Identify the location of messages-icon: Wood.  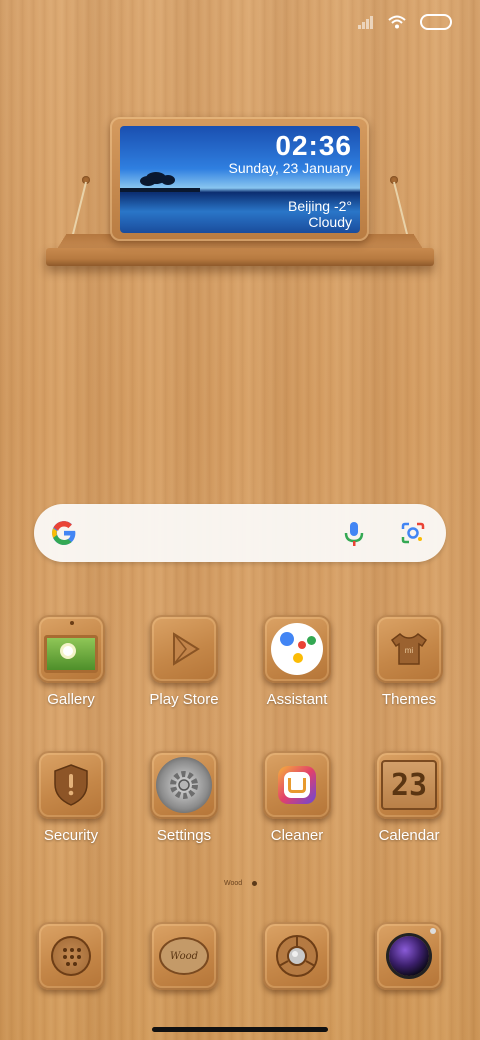
(184, 956).